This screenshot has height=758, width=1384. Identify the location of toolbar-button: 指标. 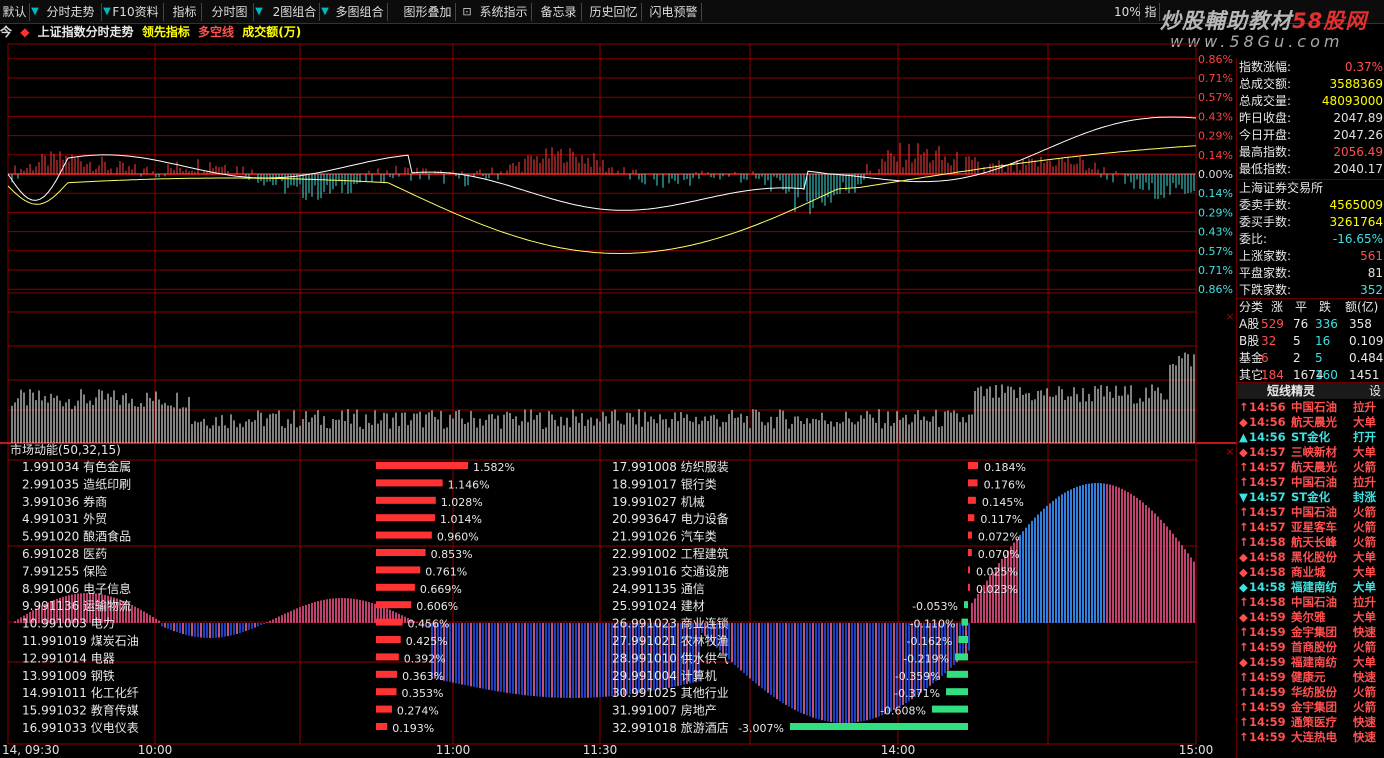
(185, 12).